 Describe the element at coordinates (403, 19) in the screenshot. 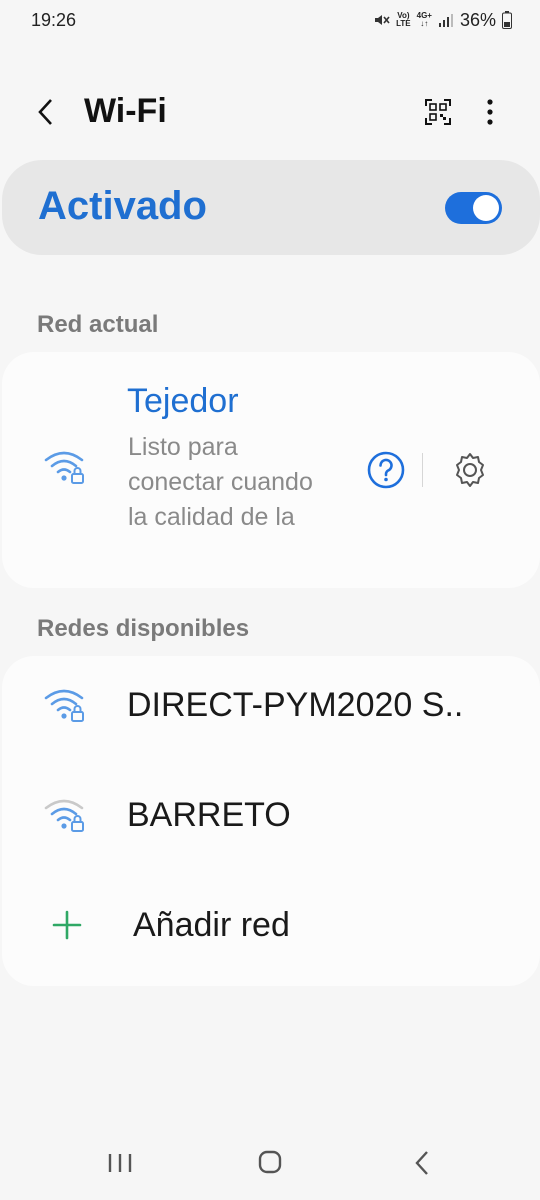

I see `volte-indicator: Vo) LTE` at that location.